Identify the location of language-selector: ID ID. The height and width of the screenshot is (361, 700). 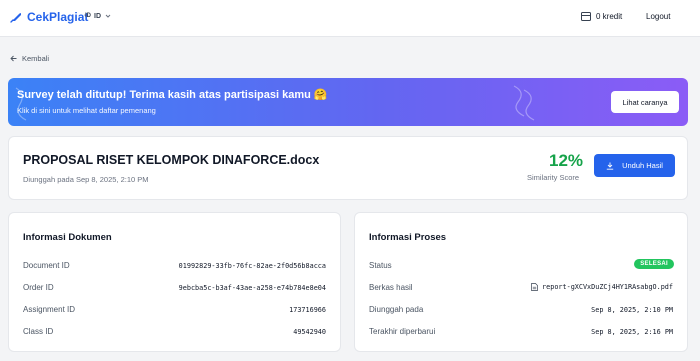
(98, 16).